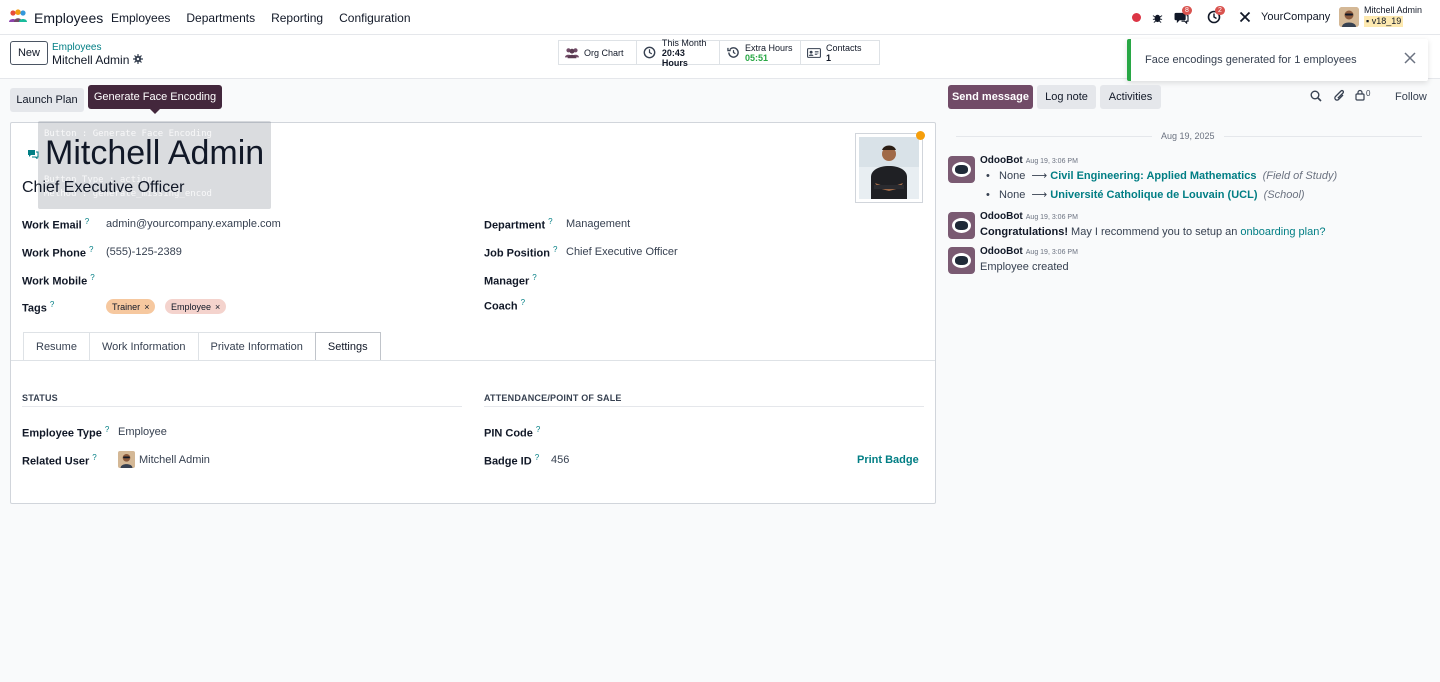 This screenshot has height=682, width=1440. Describe the element at coordinates (1066, 97) in the screenshot. I see `log-note-button: Log note` at that location.